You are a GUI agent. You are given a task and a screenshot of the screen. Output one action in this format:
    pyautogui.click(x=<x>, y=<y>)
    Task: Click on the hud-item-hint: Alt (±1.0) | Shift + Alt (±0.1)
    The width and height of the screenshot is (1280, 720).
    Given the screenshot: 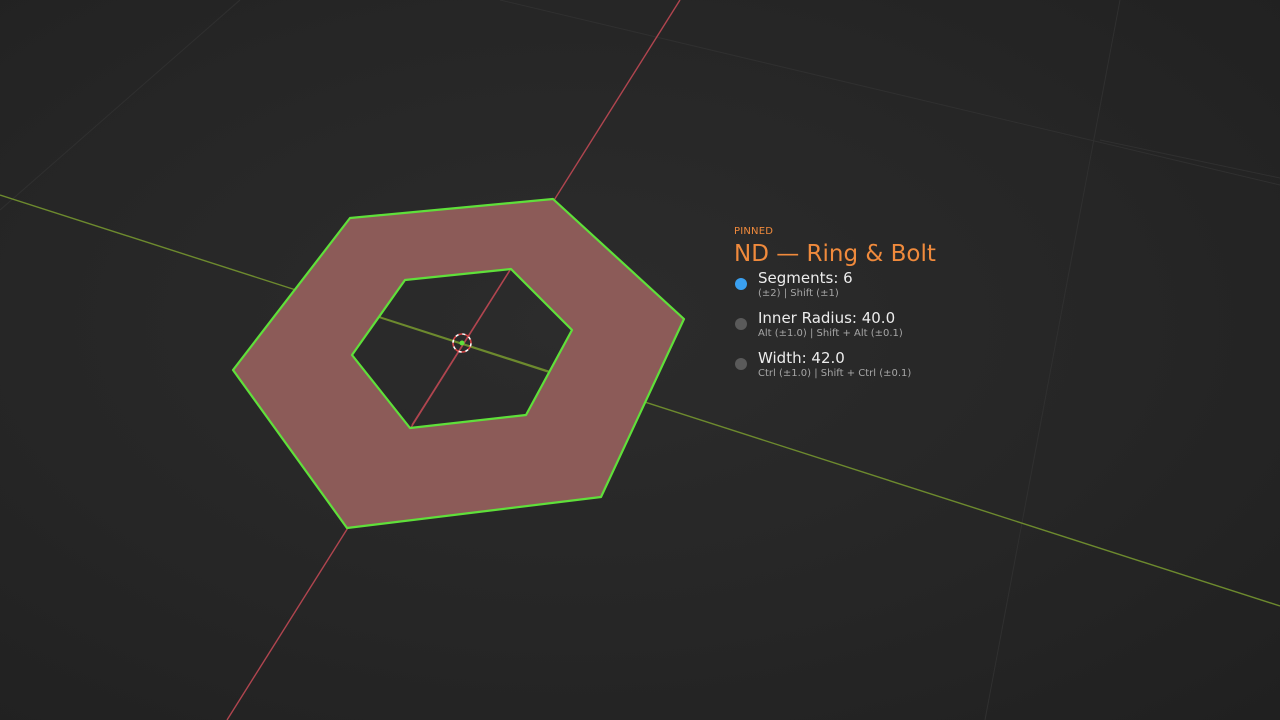 What is the action you would take?
    pyautogui.click(x=830, y=333)
    